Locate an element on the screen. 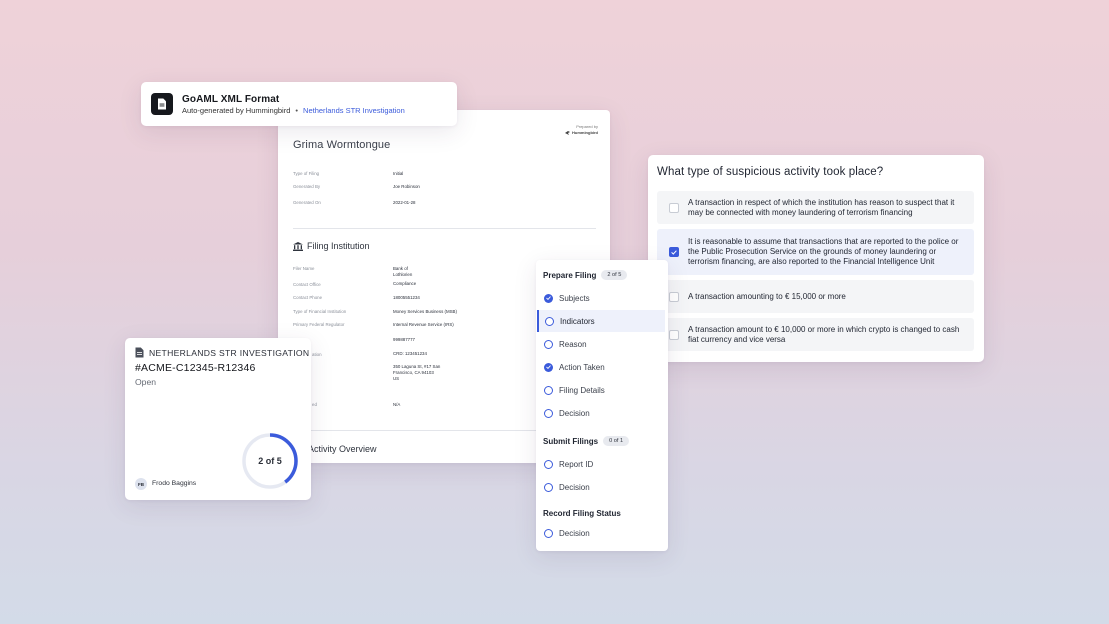 This screenshot has height=624, width=1109. field-value: CRD: 123451234 is located at coordinates (410, 353).